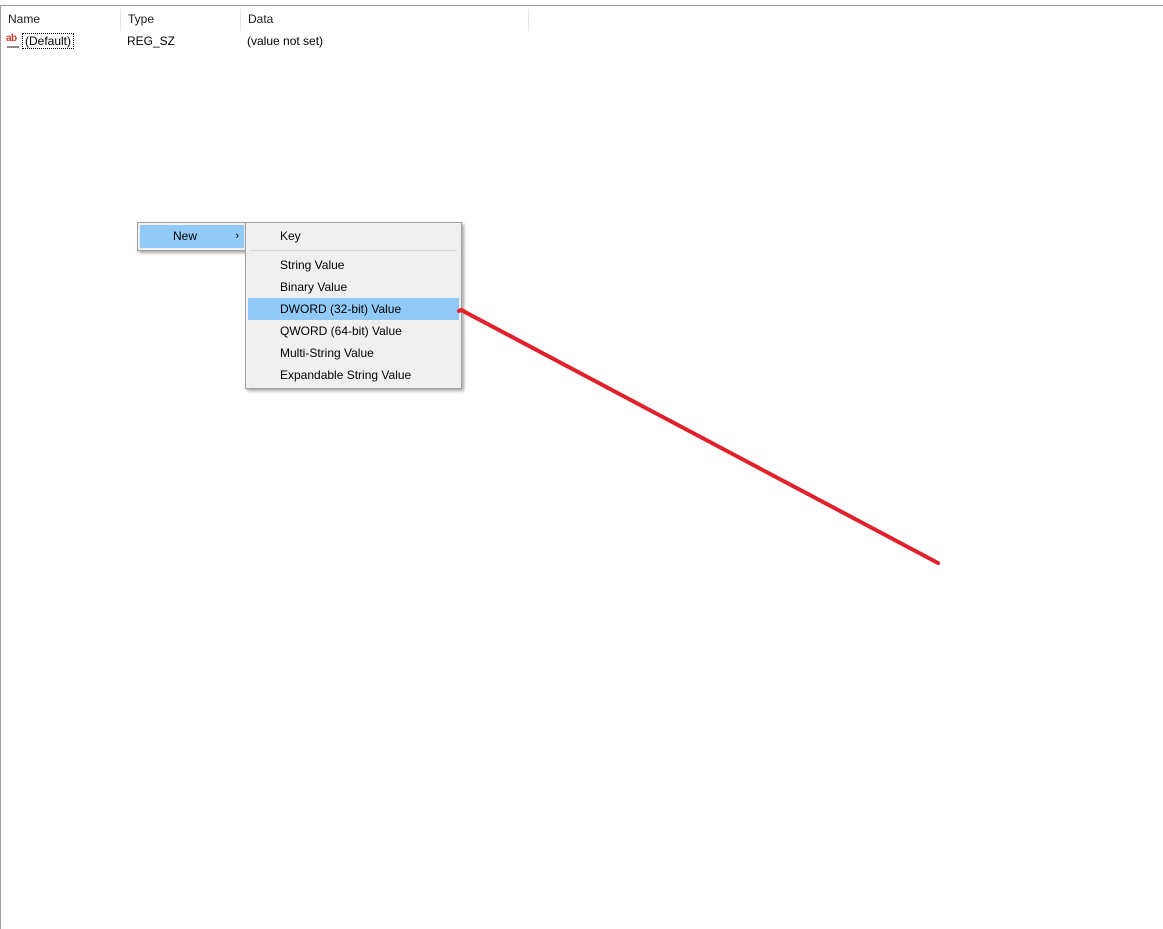  What do you see at coordinates (327, 353) in the screenshot?
I see `menu-item-multi-string-value-label: Multi-String Value` at bounding box center [327, 353].